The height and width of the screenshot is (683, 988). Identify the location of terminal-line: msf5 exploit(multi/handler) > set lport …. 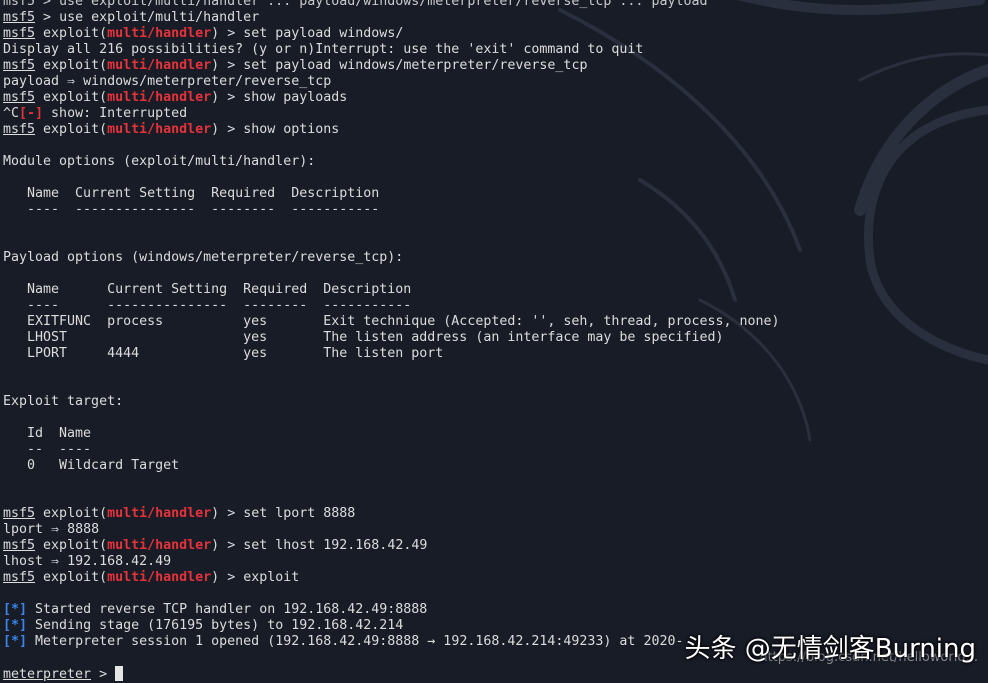
(495, 514).